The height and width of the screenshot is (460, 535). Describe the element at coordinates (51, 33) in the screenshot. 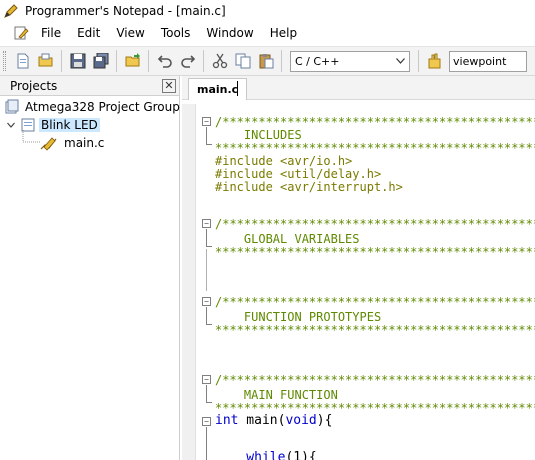

I see `menu-file: File` at that location.